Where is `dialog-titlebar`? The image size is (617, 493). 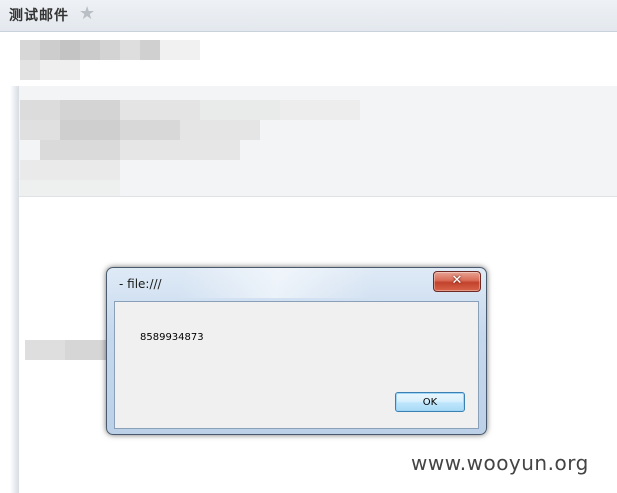
dialog-titlebar is located at coordinates (296, 283).